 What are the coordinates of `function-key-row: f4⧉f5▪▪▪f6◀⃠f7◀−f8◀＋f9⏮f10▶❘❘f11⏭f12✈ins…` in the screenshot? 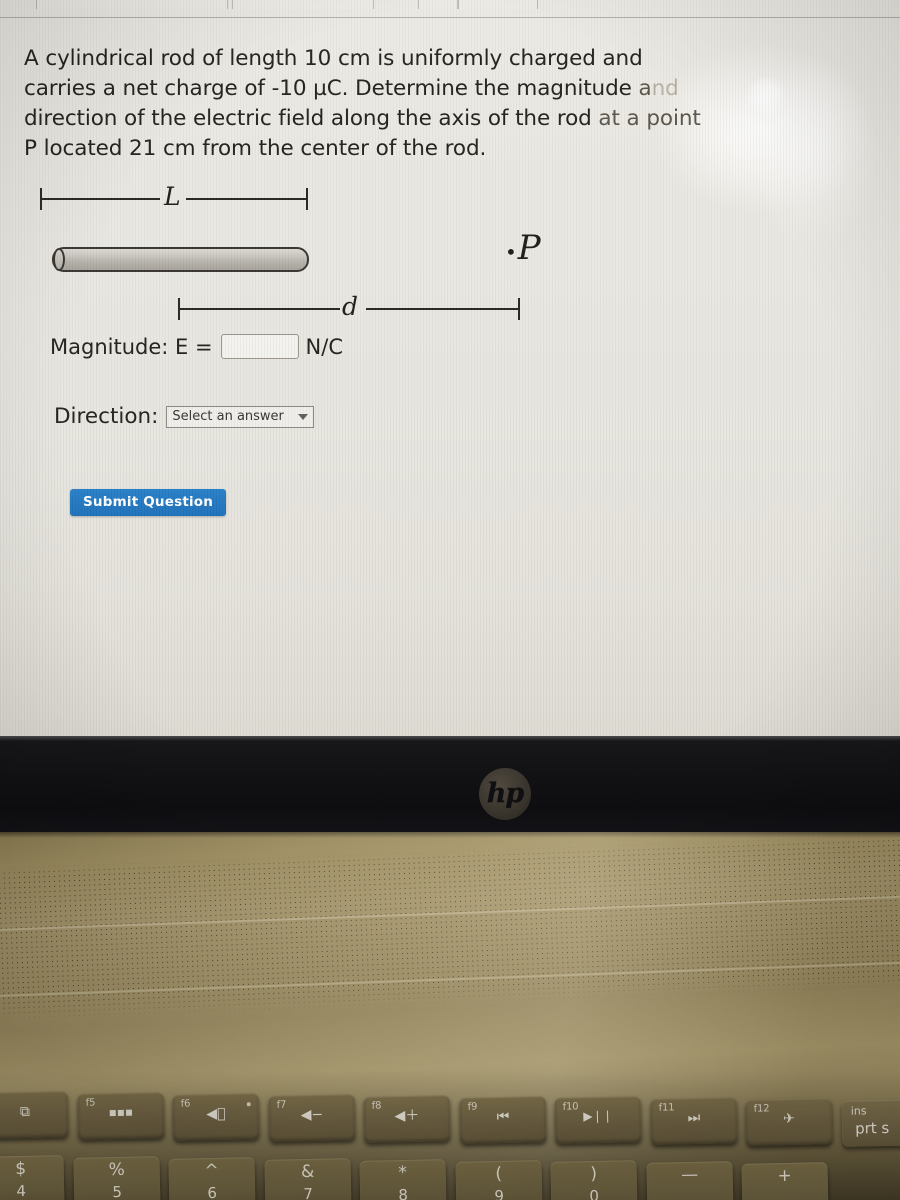 It's located at (450, 1121).